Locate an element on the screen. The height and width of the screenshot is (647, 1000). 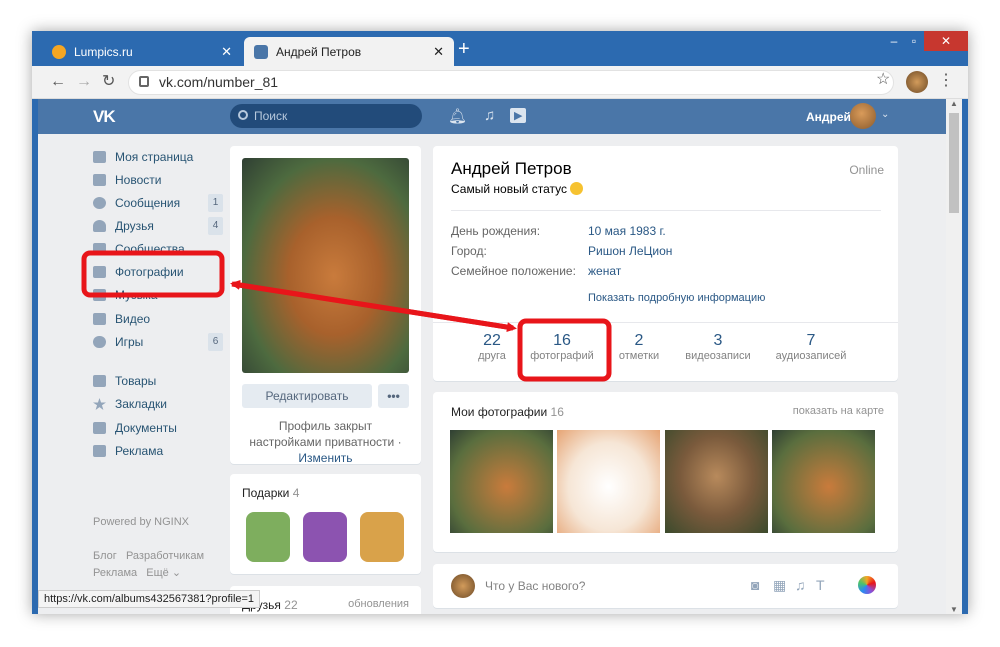
tab-profile: Андрей Петров ✕ is located at coordinates (349, 51).